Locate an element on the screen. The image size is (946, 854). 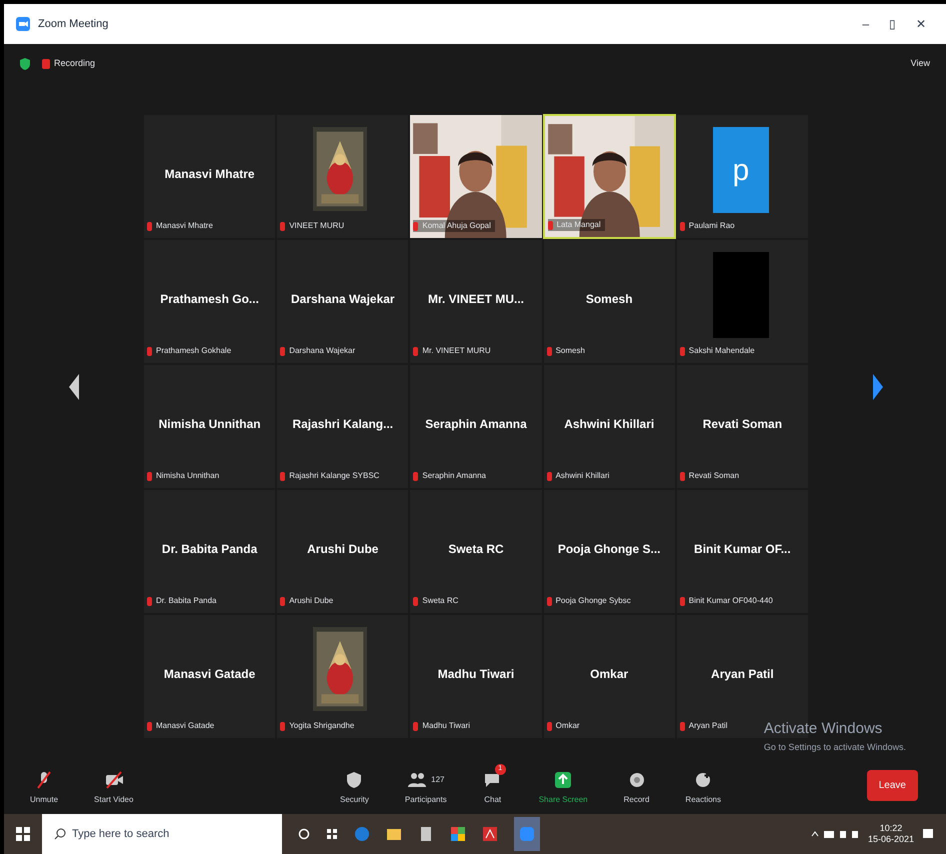
view-button: View is located at coordinates (920, 64).